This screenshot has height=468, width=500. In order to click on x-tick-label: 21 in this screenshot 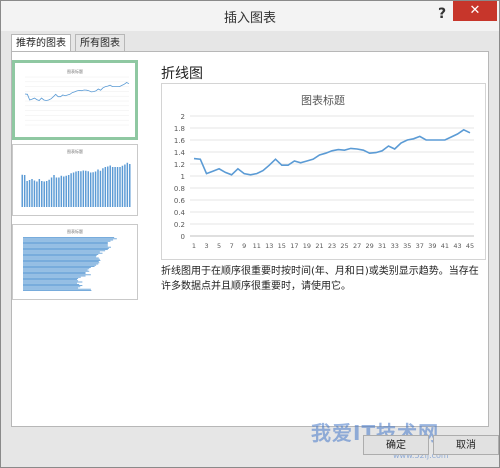, I will do `click(319, 246)`.